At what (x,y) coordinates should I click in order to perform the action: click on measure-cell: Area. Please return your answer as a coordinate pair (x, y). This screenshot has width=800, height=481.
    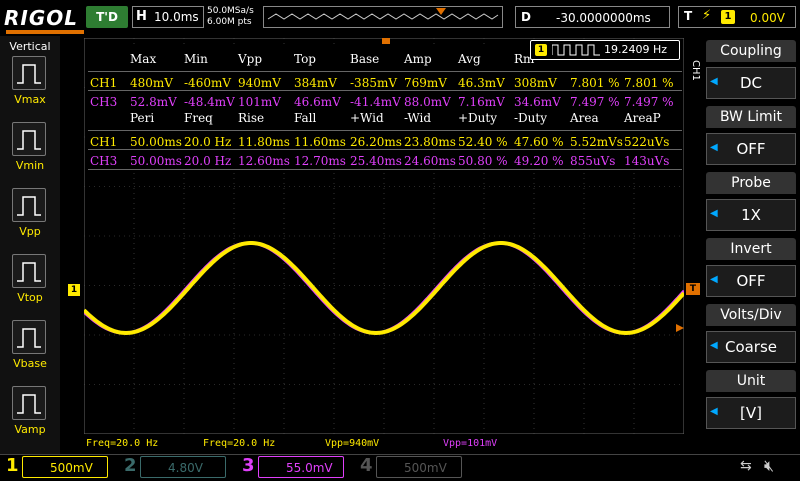
    Looking at the image, I should click on (584, 118).